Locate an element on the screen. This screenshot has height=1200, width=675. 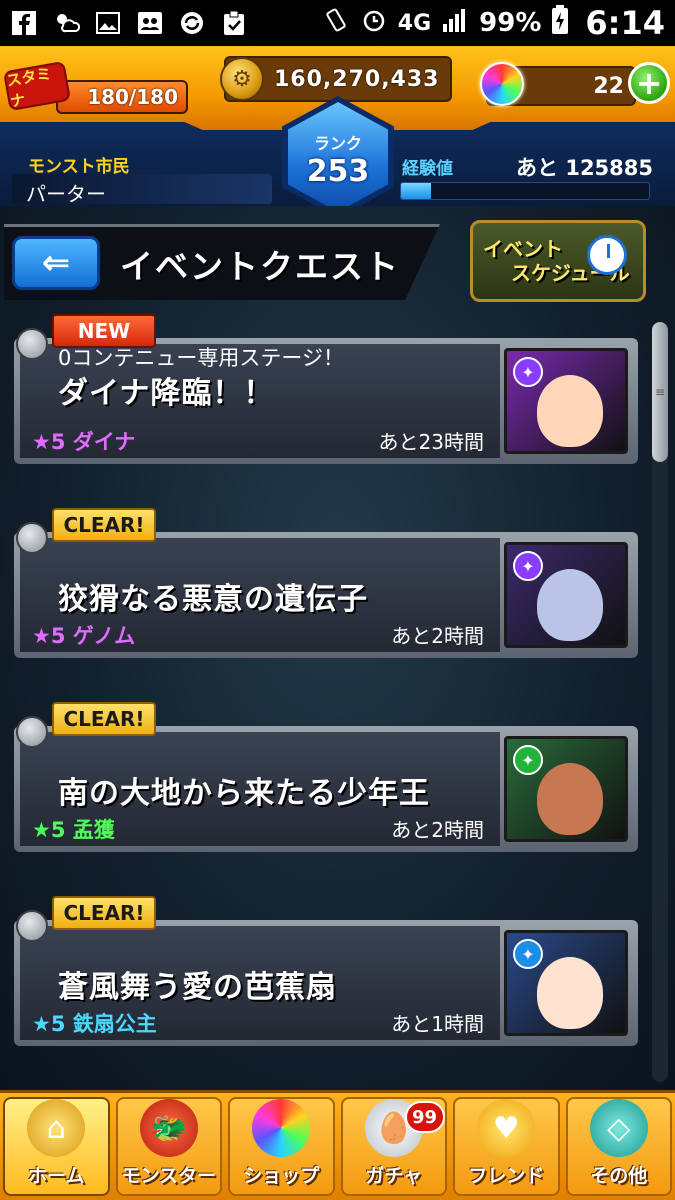
alarm-icon is located at coordinates (374, 23).